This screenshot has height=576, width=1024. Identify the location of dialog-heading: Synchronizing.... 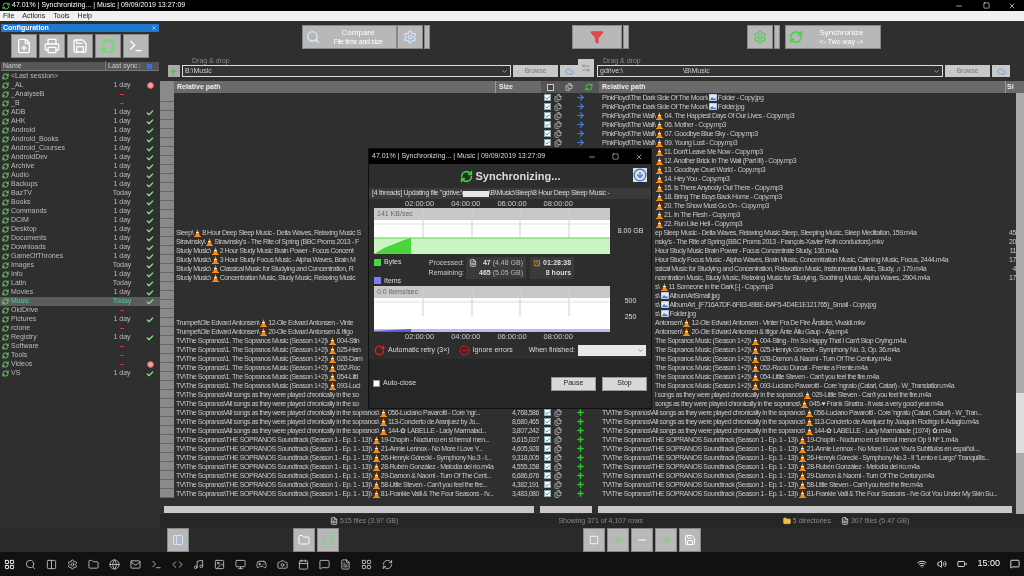
(518, 176).